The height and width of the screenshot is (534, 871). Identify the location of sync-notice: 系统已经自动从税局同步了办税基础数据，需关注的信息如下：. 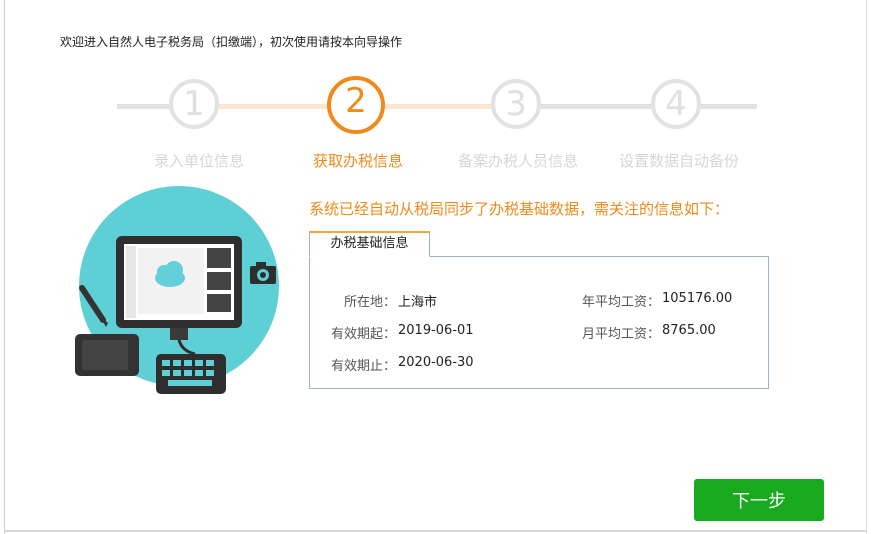
(519, 209).